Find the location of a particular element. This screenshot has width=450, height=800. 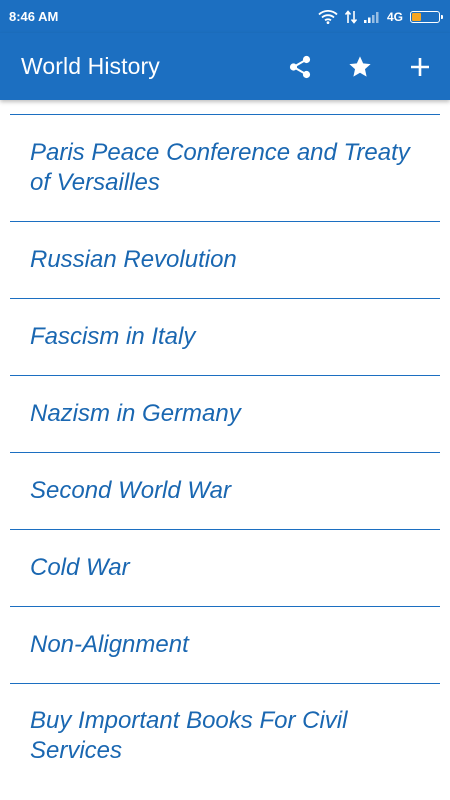

battery-level is located at coordinates (417, 16).